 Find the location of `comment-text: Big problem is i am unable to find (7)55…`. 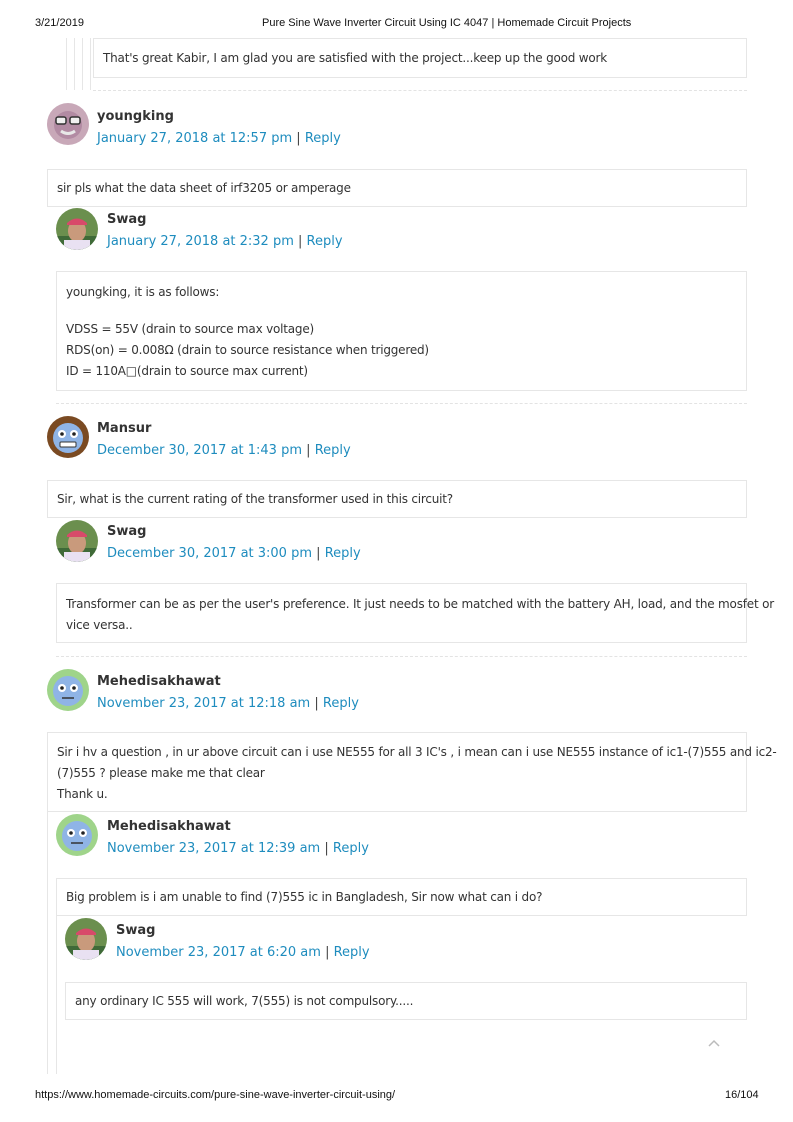

comment-text: Big problem is i am unable to find (7)55… is located at coordinates (304, 897).